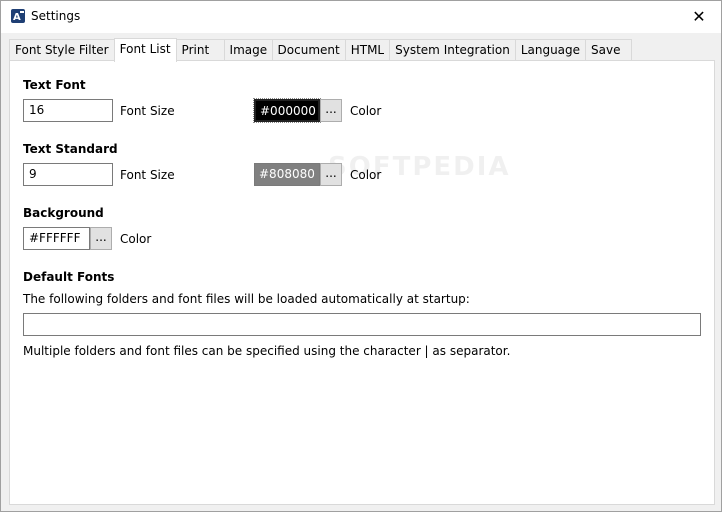 This screenshot has width=722, height=512. I want to click on window-title: Settings, so click(56, 16).